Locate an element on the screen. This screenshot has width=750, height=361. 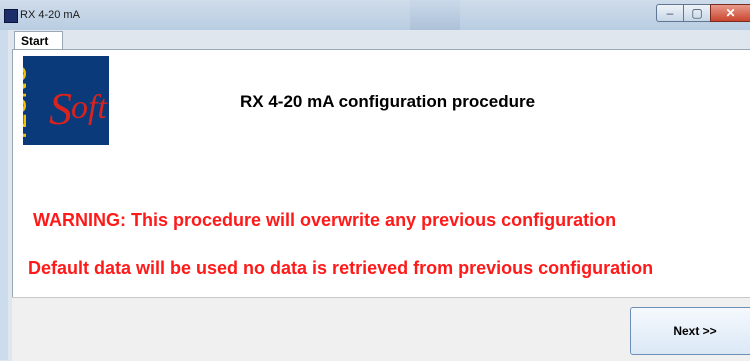
next-button: Next >> is located at coordinates (690, 331).